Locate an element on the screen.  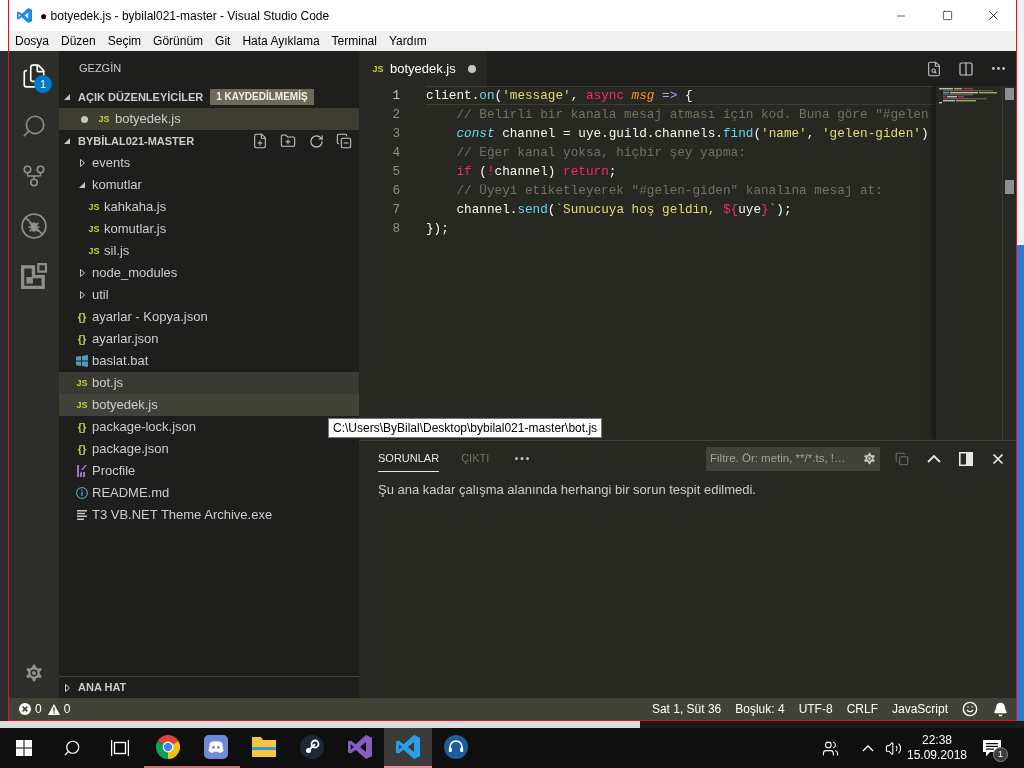
windows-logo-icon is located at coordinates (24, 748).